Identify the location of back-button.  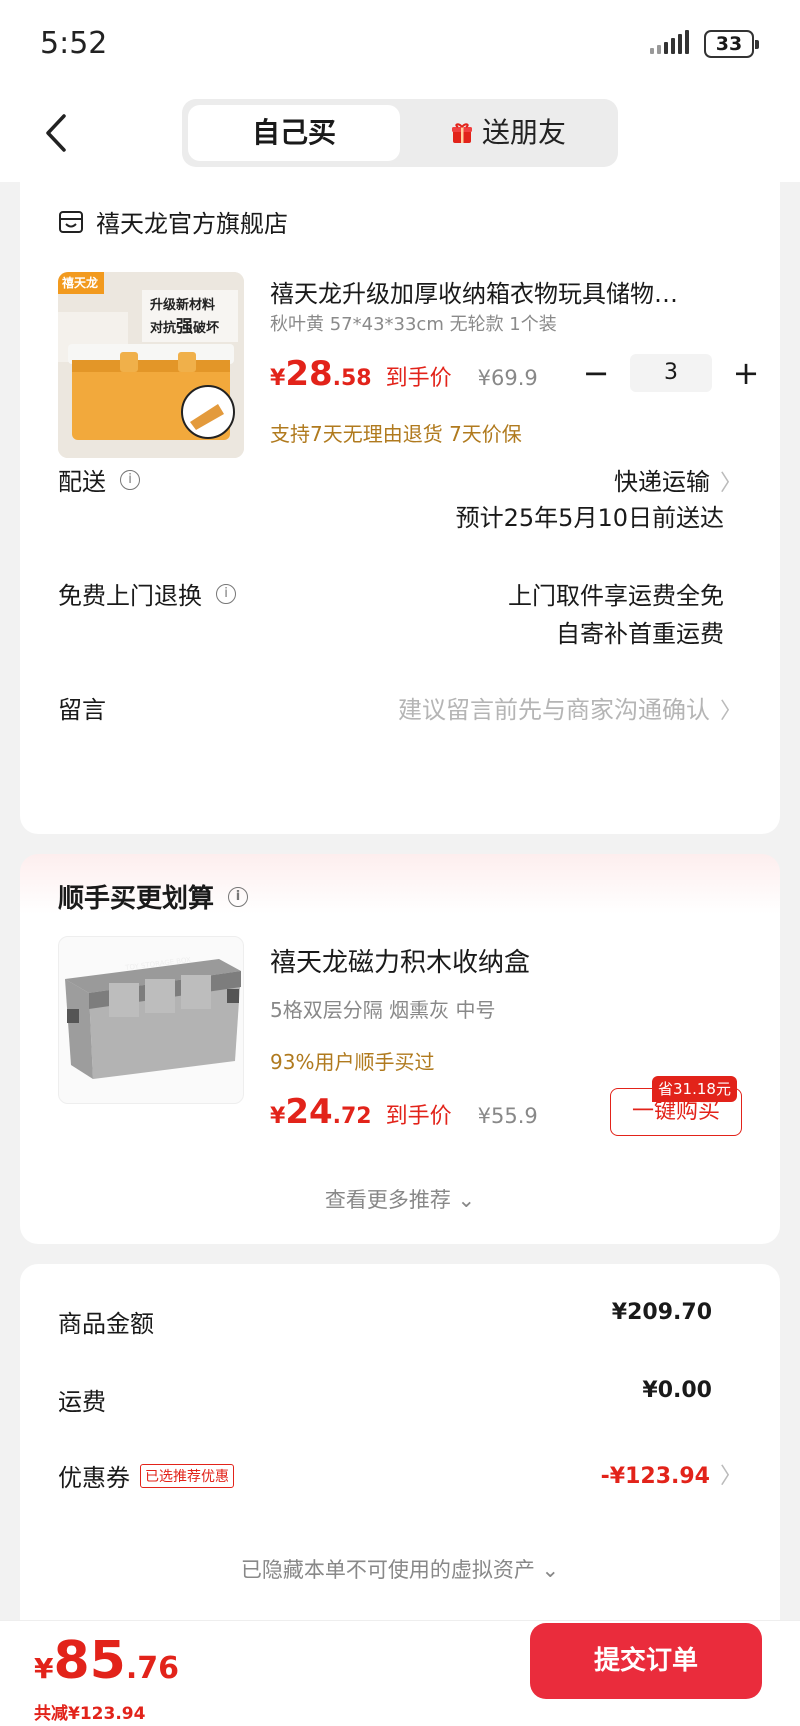
(58, 133).